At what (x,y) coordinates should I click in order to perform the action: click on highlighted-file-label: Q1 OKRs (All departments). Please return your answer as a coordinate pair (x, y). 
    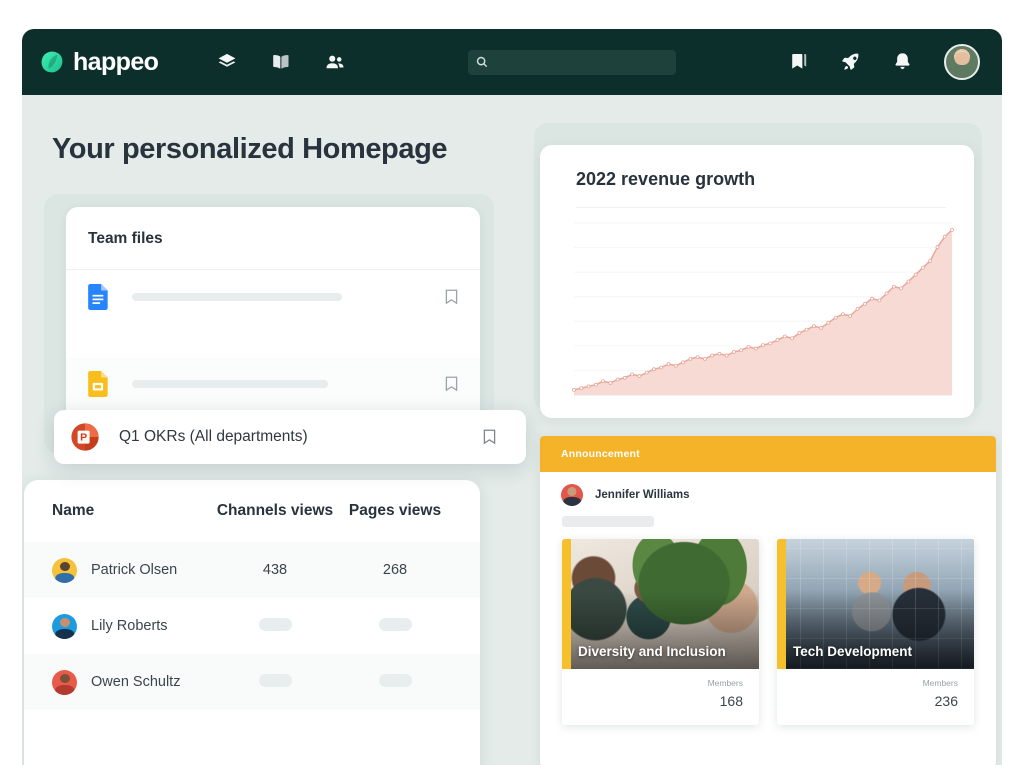
    Looking at the image, I should click on (213, 436).